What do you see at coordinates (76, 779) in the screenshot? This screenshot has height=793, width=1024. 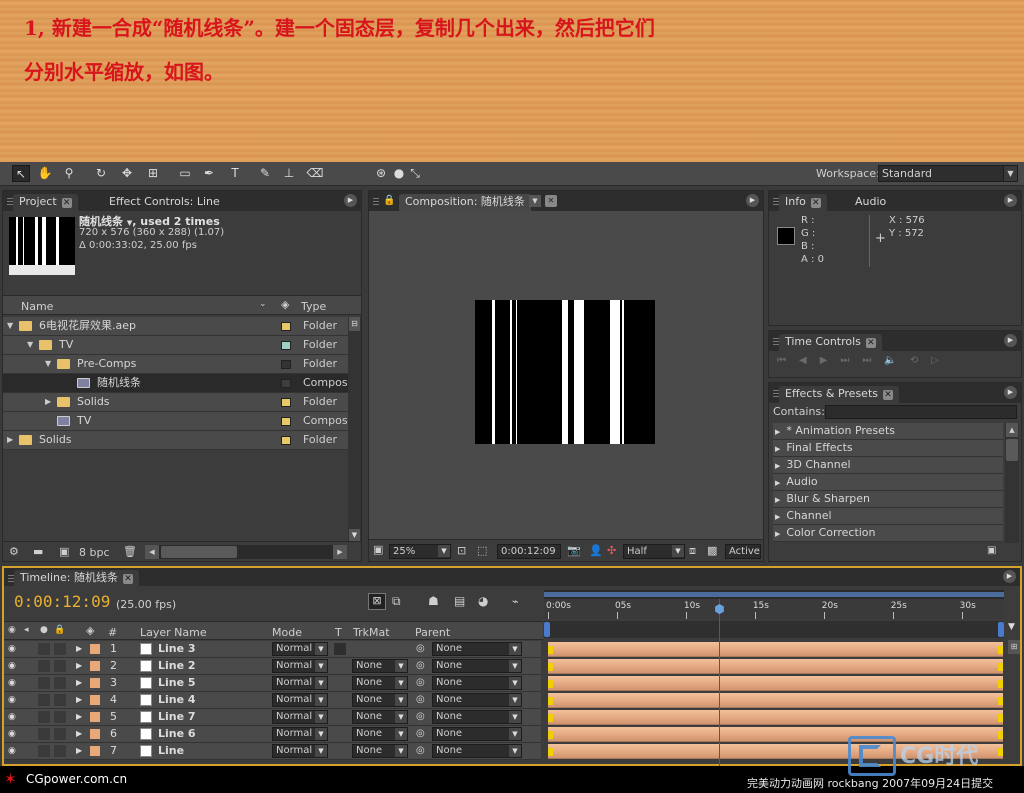 I see `footer-site: CGpower.com.cn` at bounding box center [76, 779].